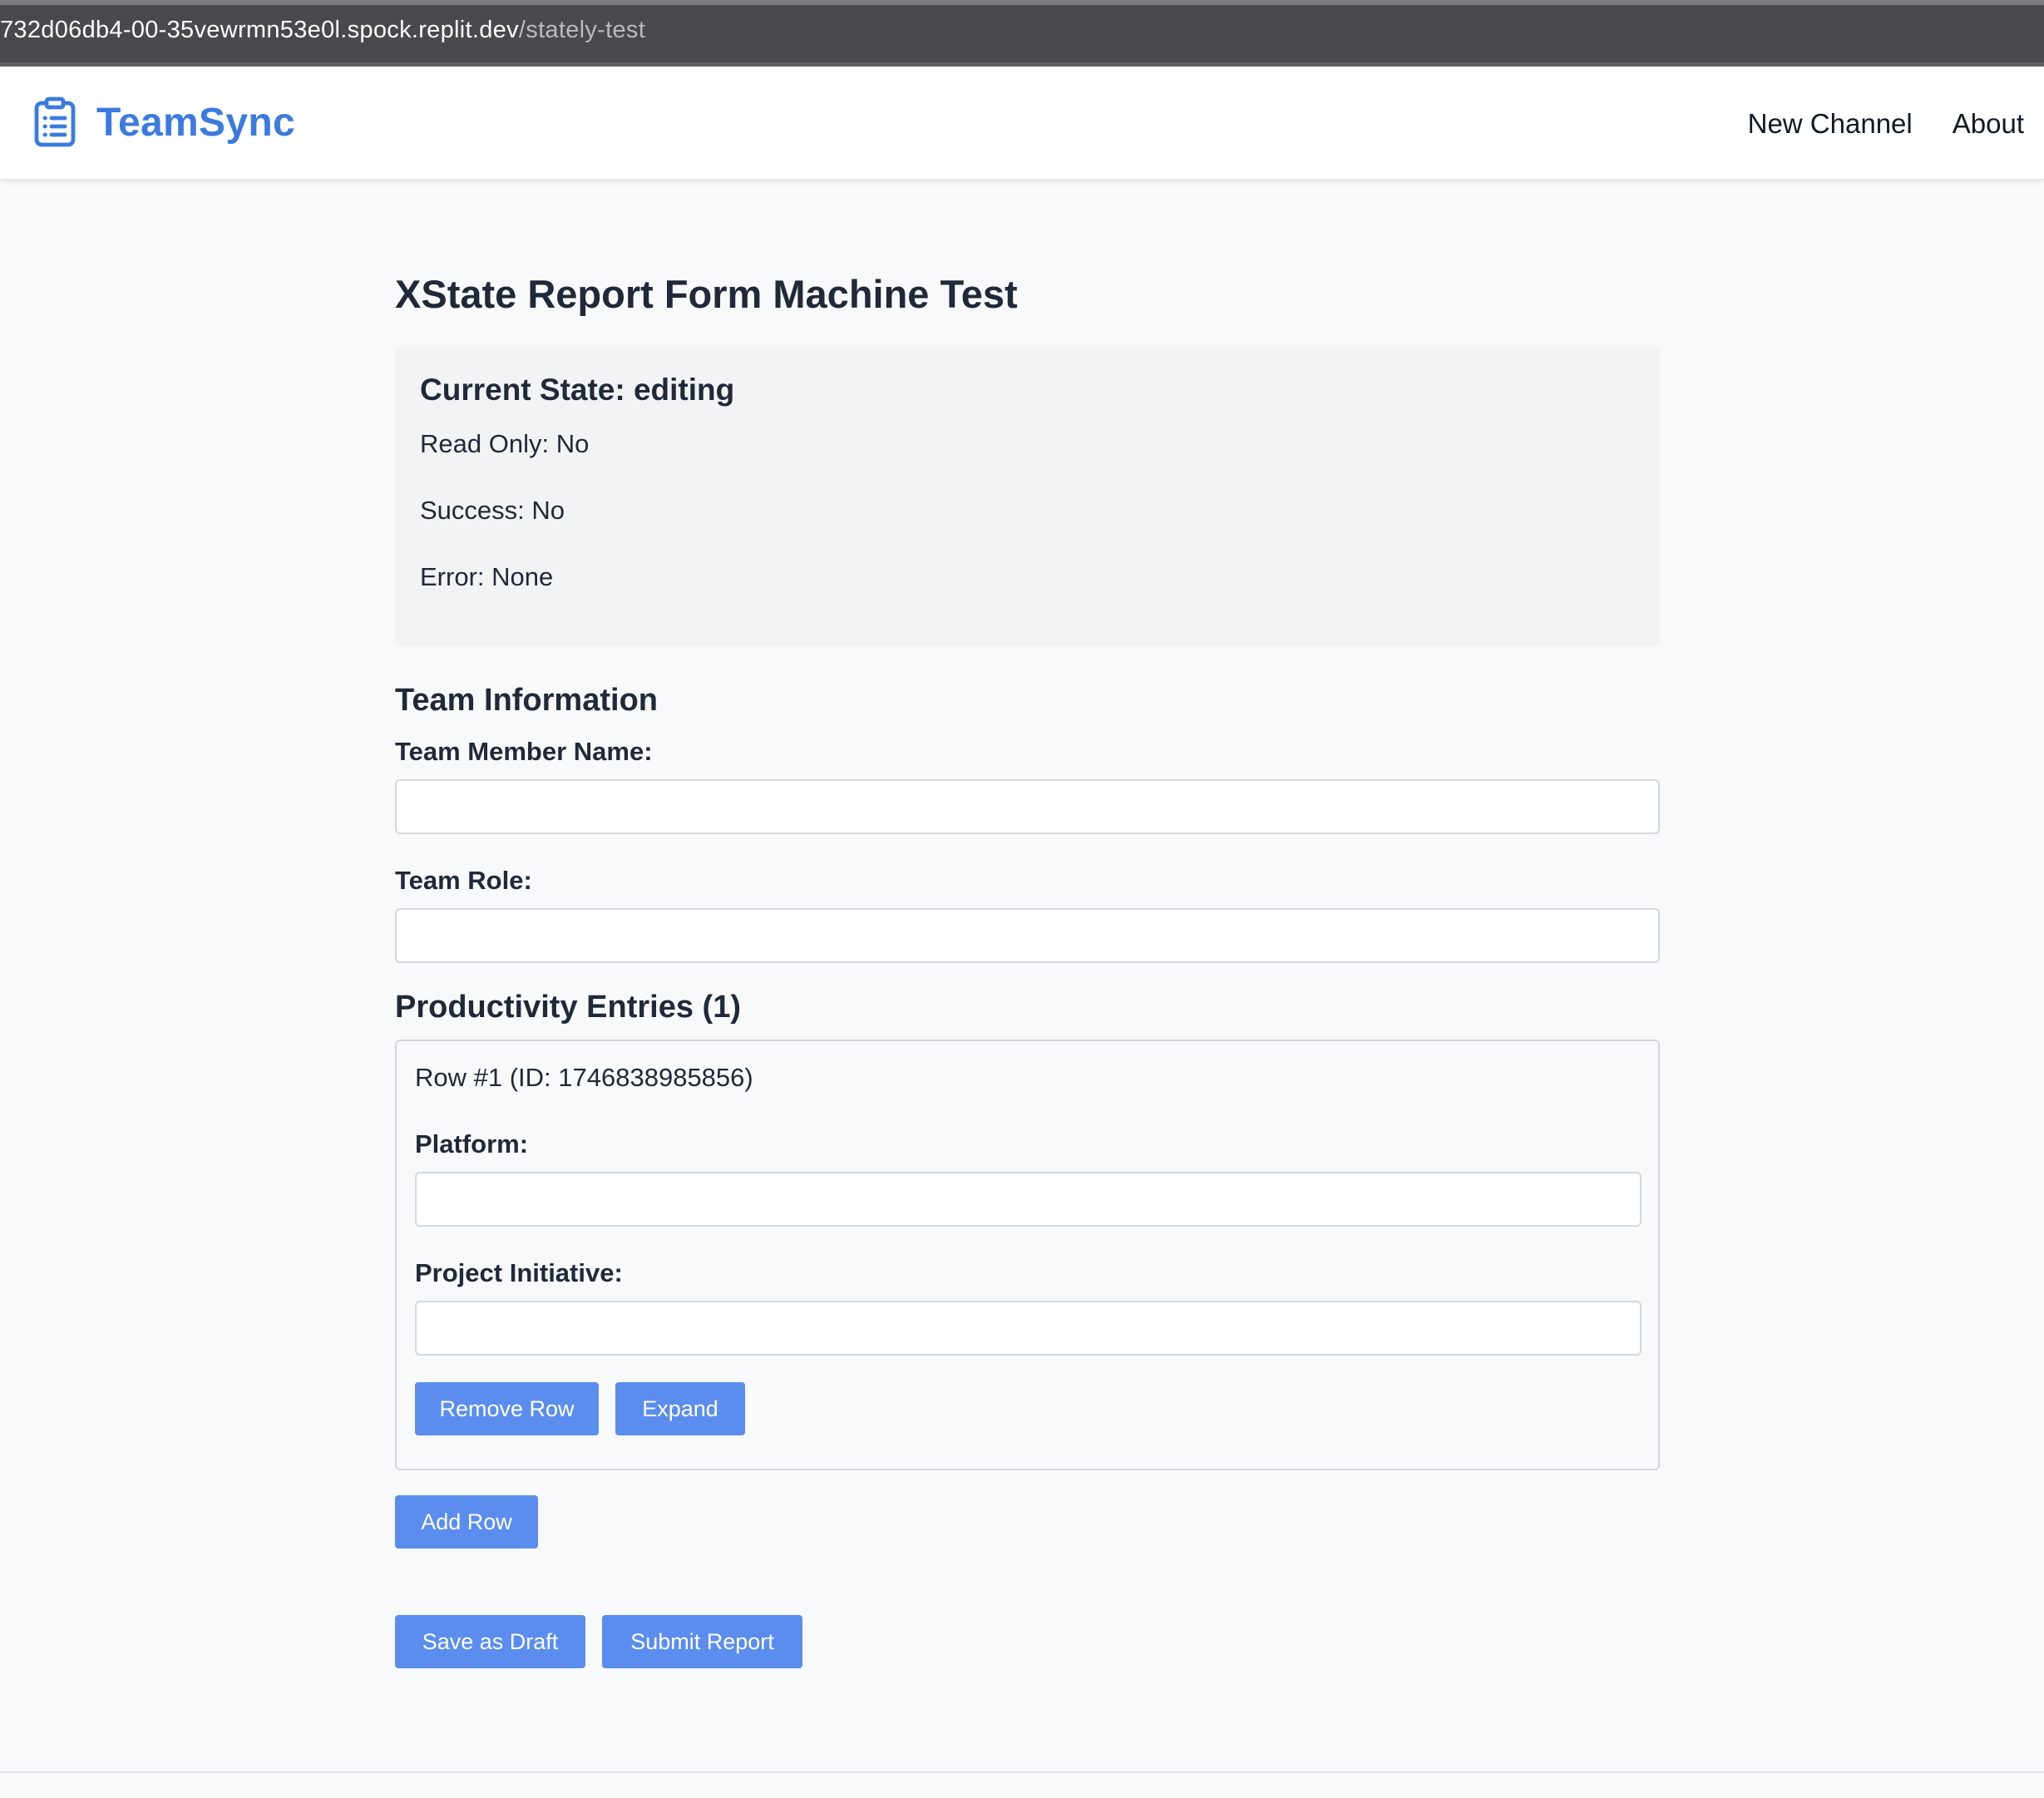 The image size is (2044, 1798). Describe the element at coordinates (490, 1641) in the screenshot. I see `save-draft-button: Save as Draft` at that location.